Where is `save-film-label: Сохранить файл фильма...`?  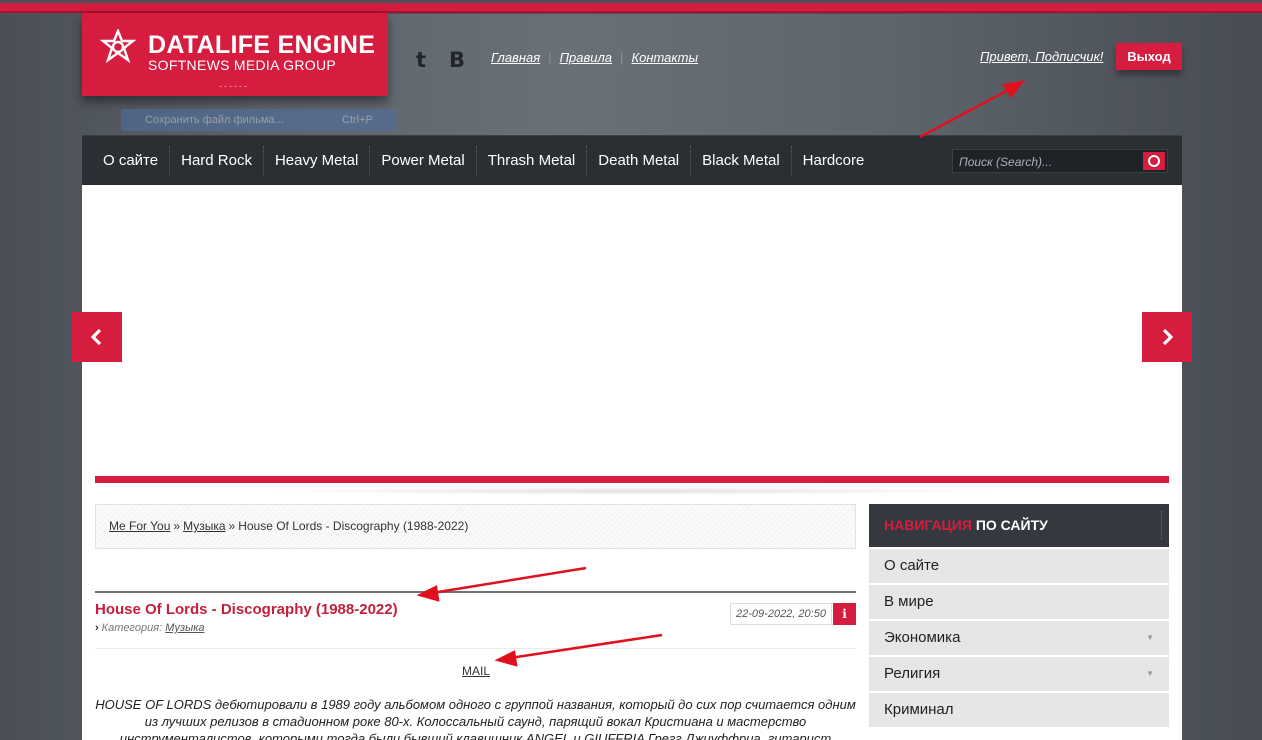 save-film-label: Сохранить файл фильма... is located at coordinates (214, 120).